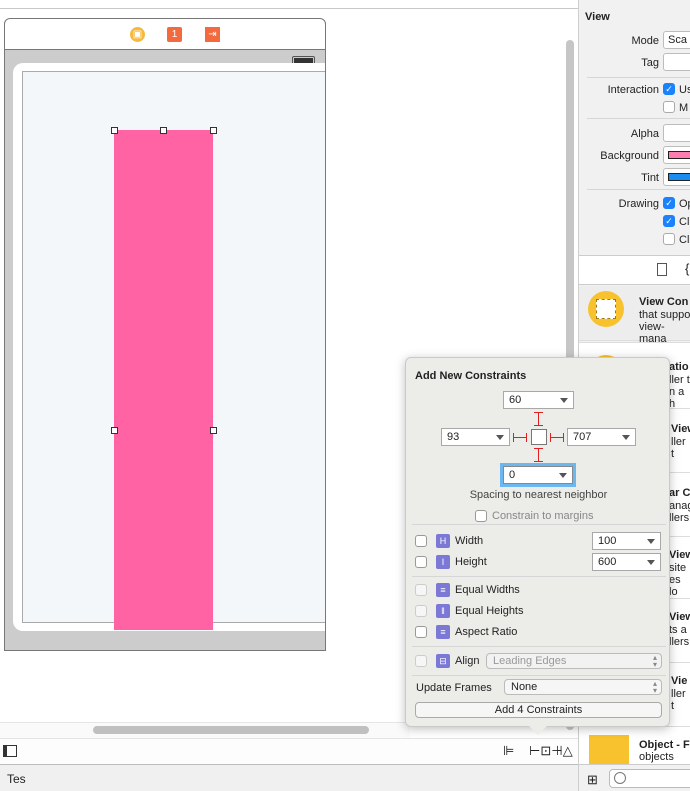 The image size is (690, 791). I want to click on library-item-desc: llers, so click(679, 642).